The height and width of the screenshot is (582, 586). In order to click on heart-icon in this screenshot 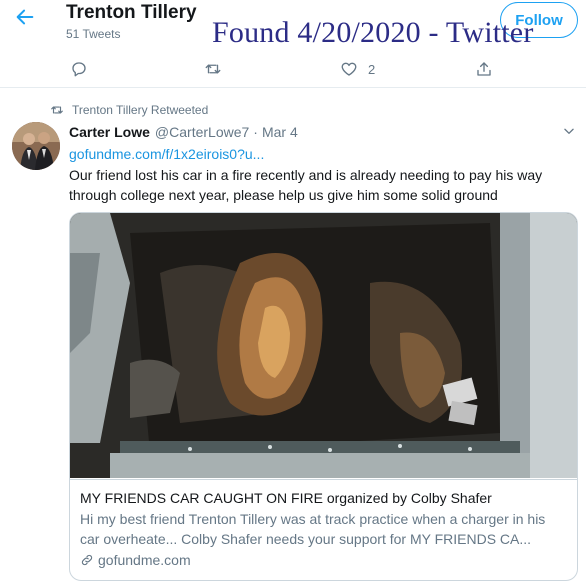, I will do `click(349, 69)`.